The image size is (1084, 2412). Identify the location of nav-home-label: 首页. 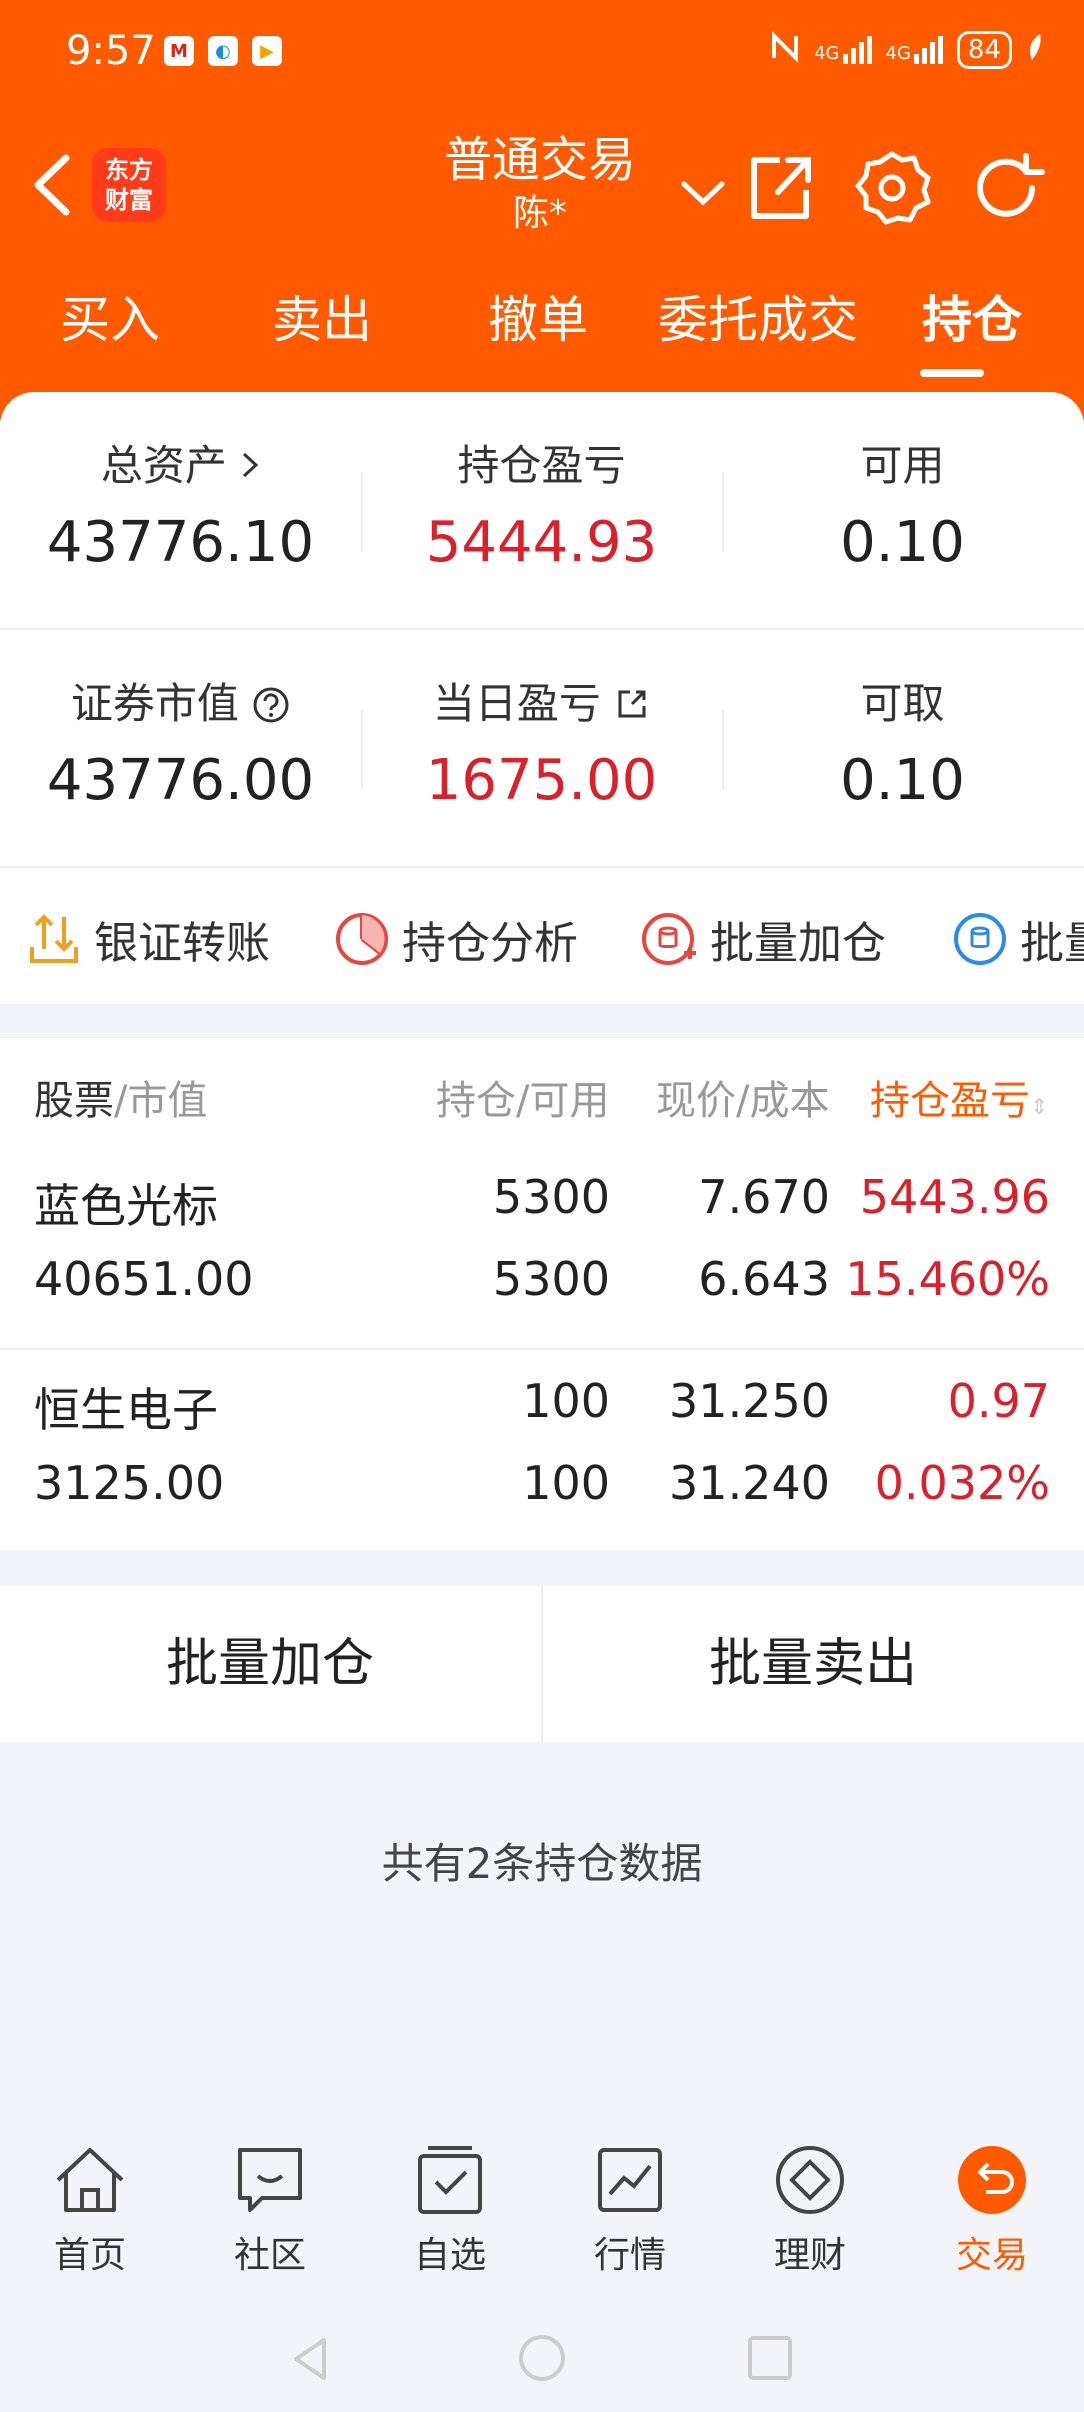
(89, 2255).